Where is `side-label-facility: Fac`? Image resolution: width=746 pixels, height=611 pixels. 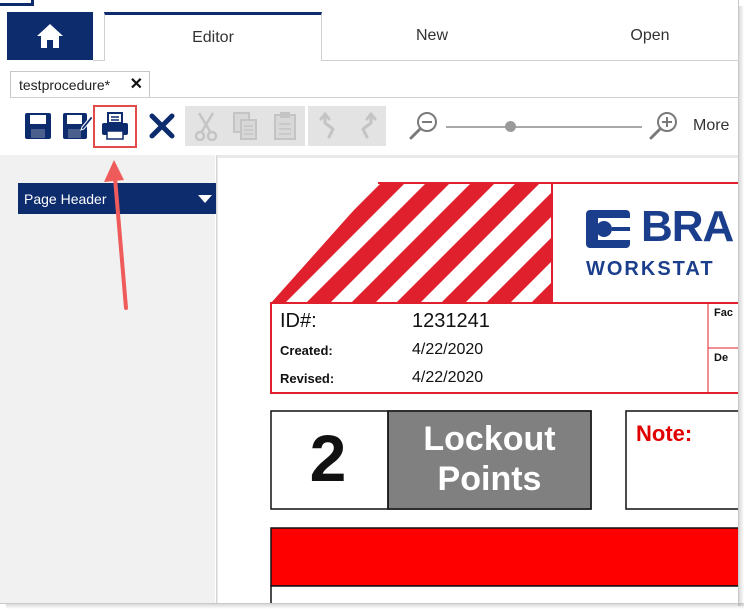
side-label-facility: Fac is located at coordinates (723, 313).